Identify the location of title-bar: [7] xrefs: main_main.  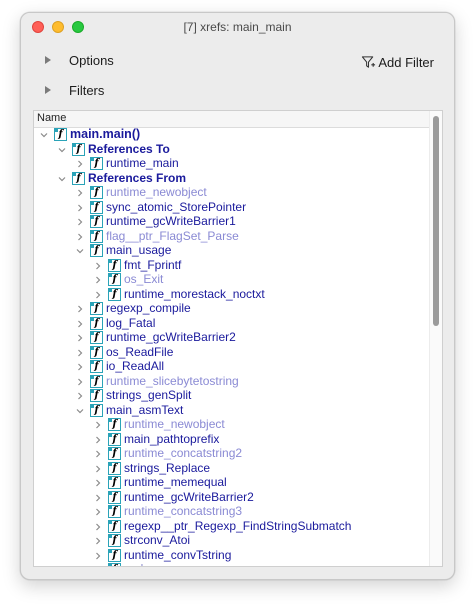
(237, 26).